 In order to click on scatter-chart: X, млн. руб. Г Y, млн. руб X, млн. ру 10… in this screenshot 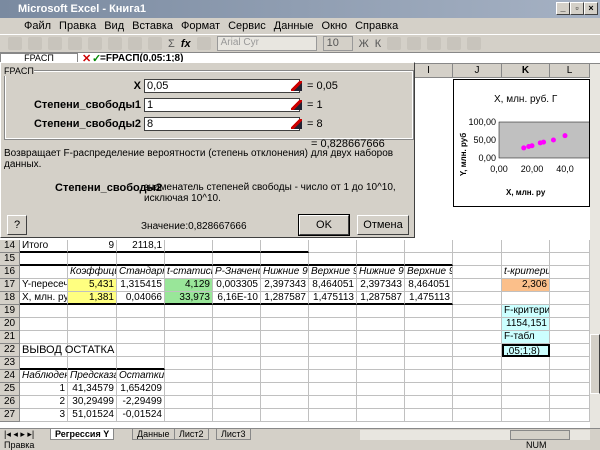, I will do `click(521, 143)`.